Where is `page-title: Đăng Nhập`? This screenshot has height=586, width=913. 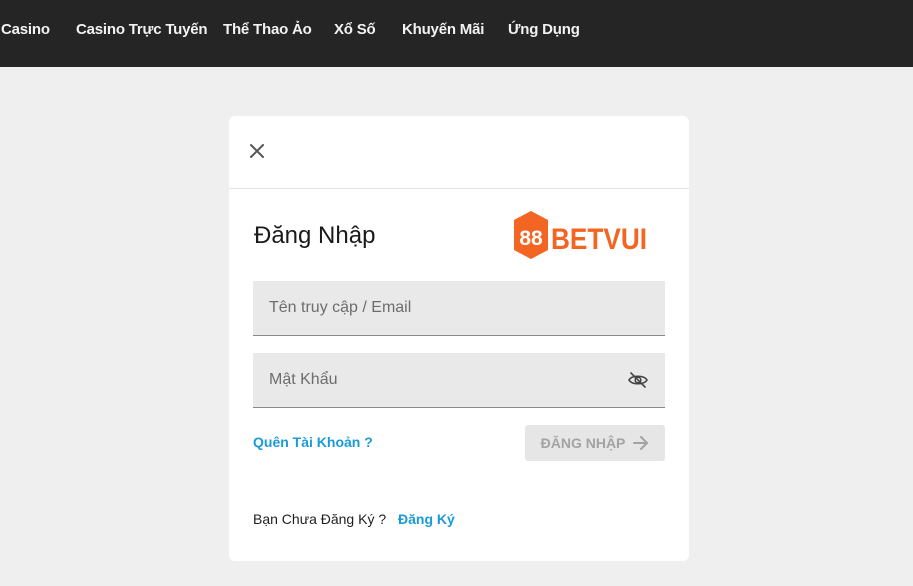
page-title: Đăng Nhập is located at coordinates (315, 235).